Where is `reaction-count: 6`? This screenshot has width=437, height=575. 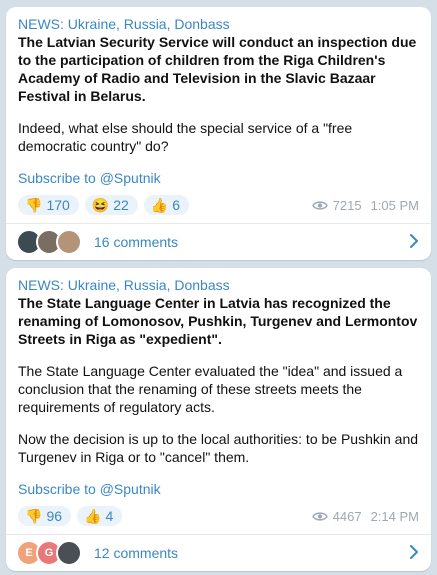 reaction-count: 6 is located at coordinates (176, 205).